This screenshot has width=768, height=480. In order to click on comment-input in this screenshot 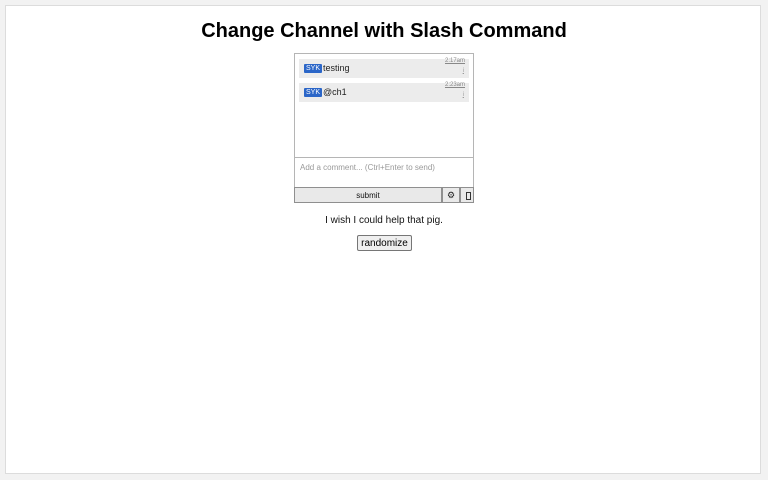, I will do `click(384, 172)`.